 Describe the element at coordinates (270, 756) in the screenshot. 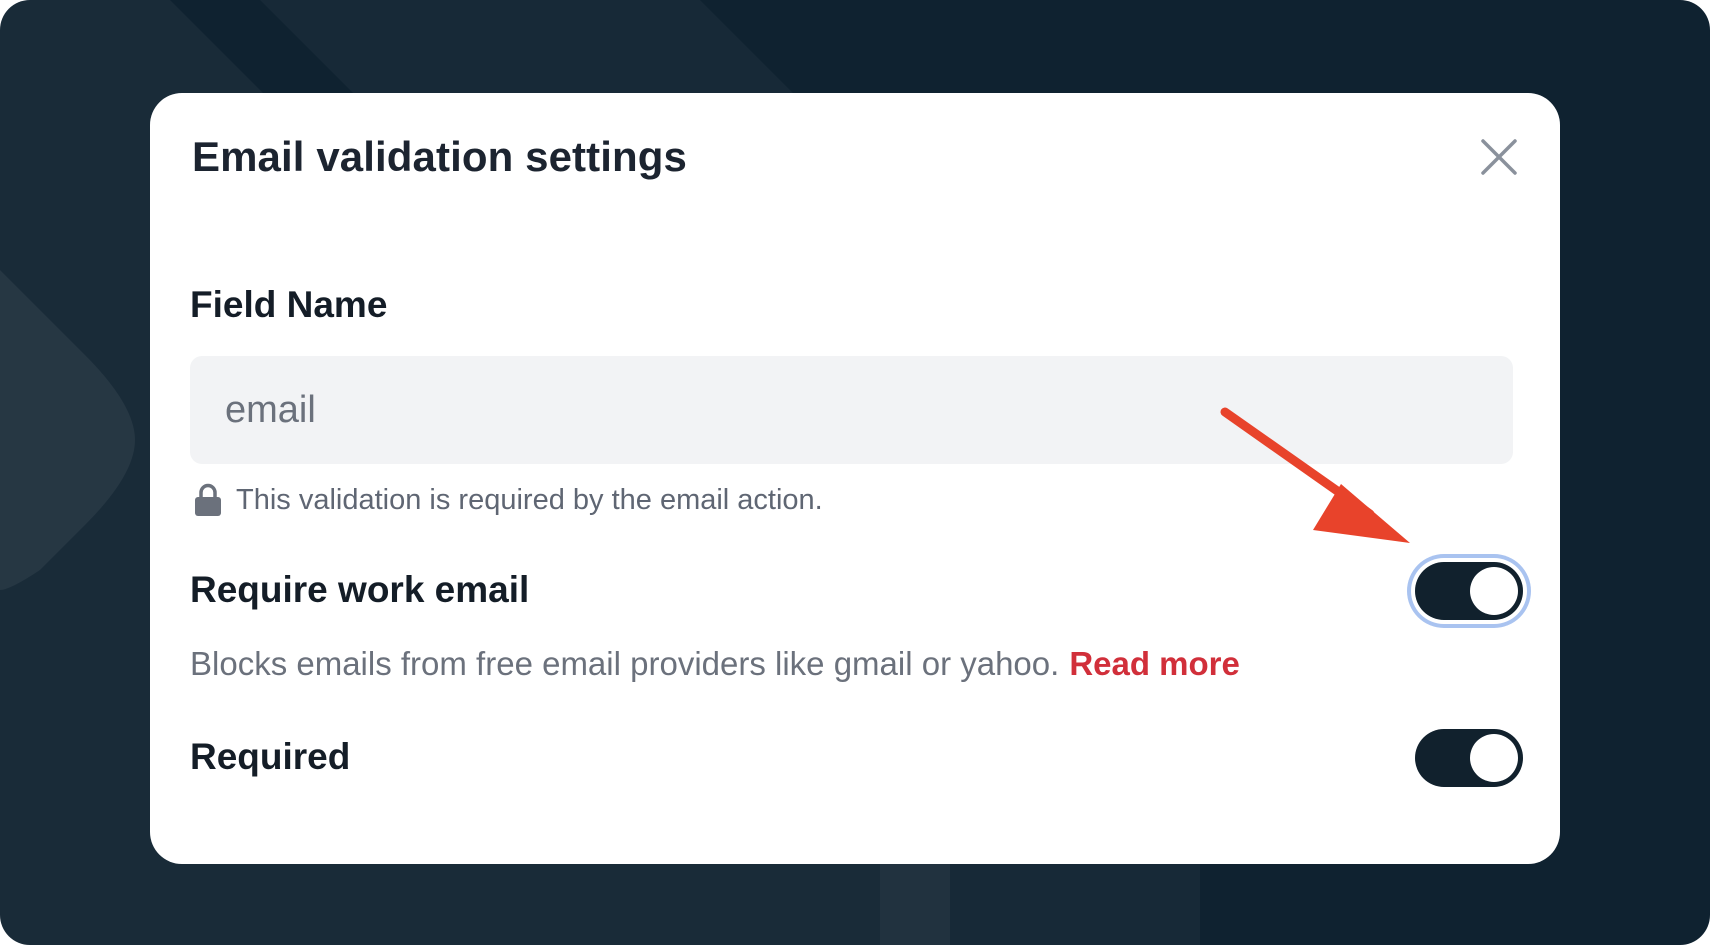

I see `required-label: Required` at that location.